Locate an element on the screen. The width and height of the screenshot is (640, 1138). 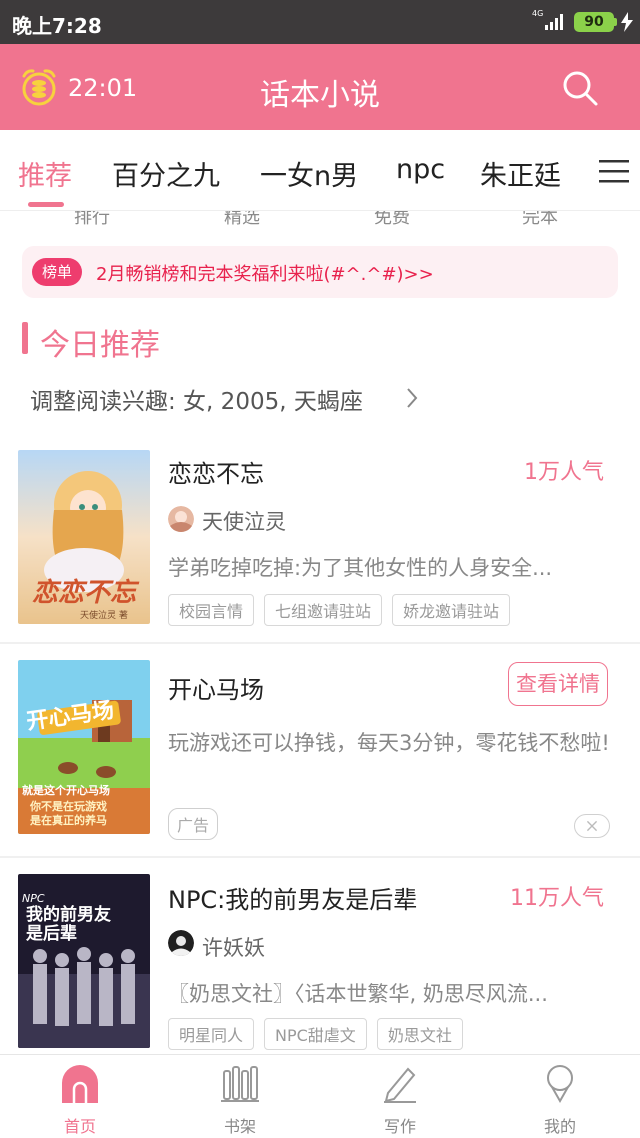
nav-label: 写作 is located at coordinates (399, 1126).